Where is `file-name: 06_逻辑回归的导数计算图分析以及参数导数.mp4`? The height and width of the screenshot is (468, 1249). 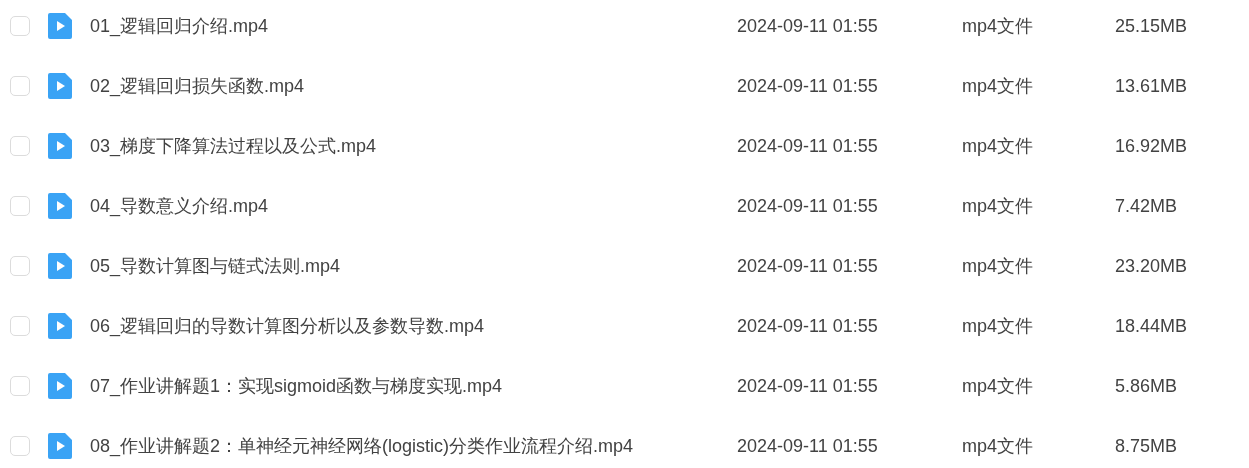
file-name: 06_逻辑回归的导数计算图分析以及参数导数.mp4 is located at coordinates (288, 326).